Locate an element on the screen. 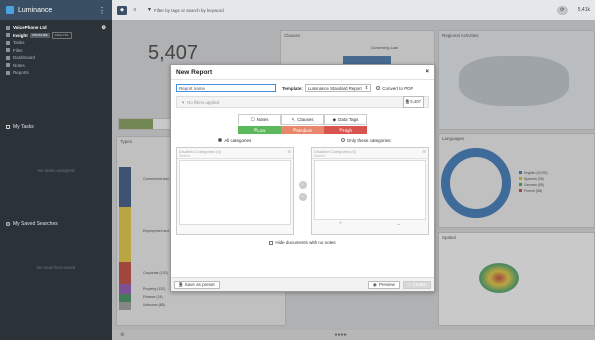  left-search-input: Search is located at coordinates (235, 156).